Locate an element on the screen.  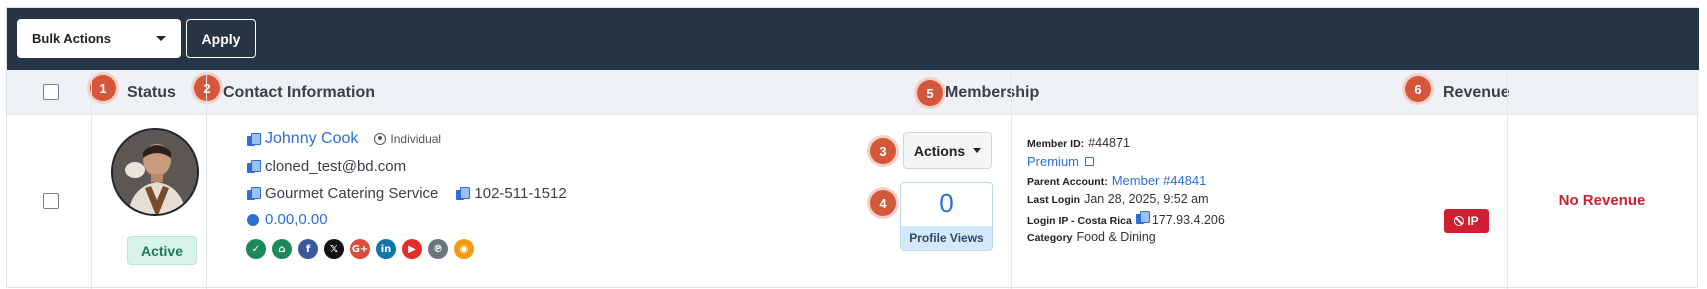
bulk-actions-select: Bulk Actions is located at coordinates (99, 38).